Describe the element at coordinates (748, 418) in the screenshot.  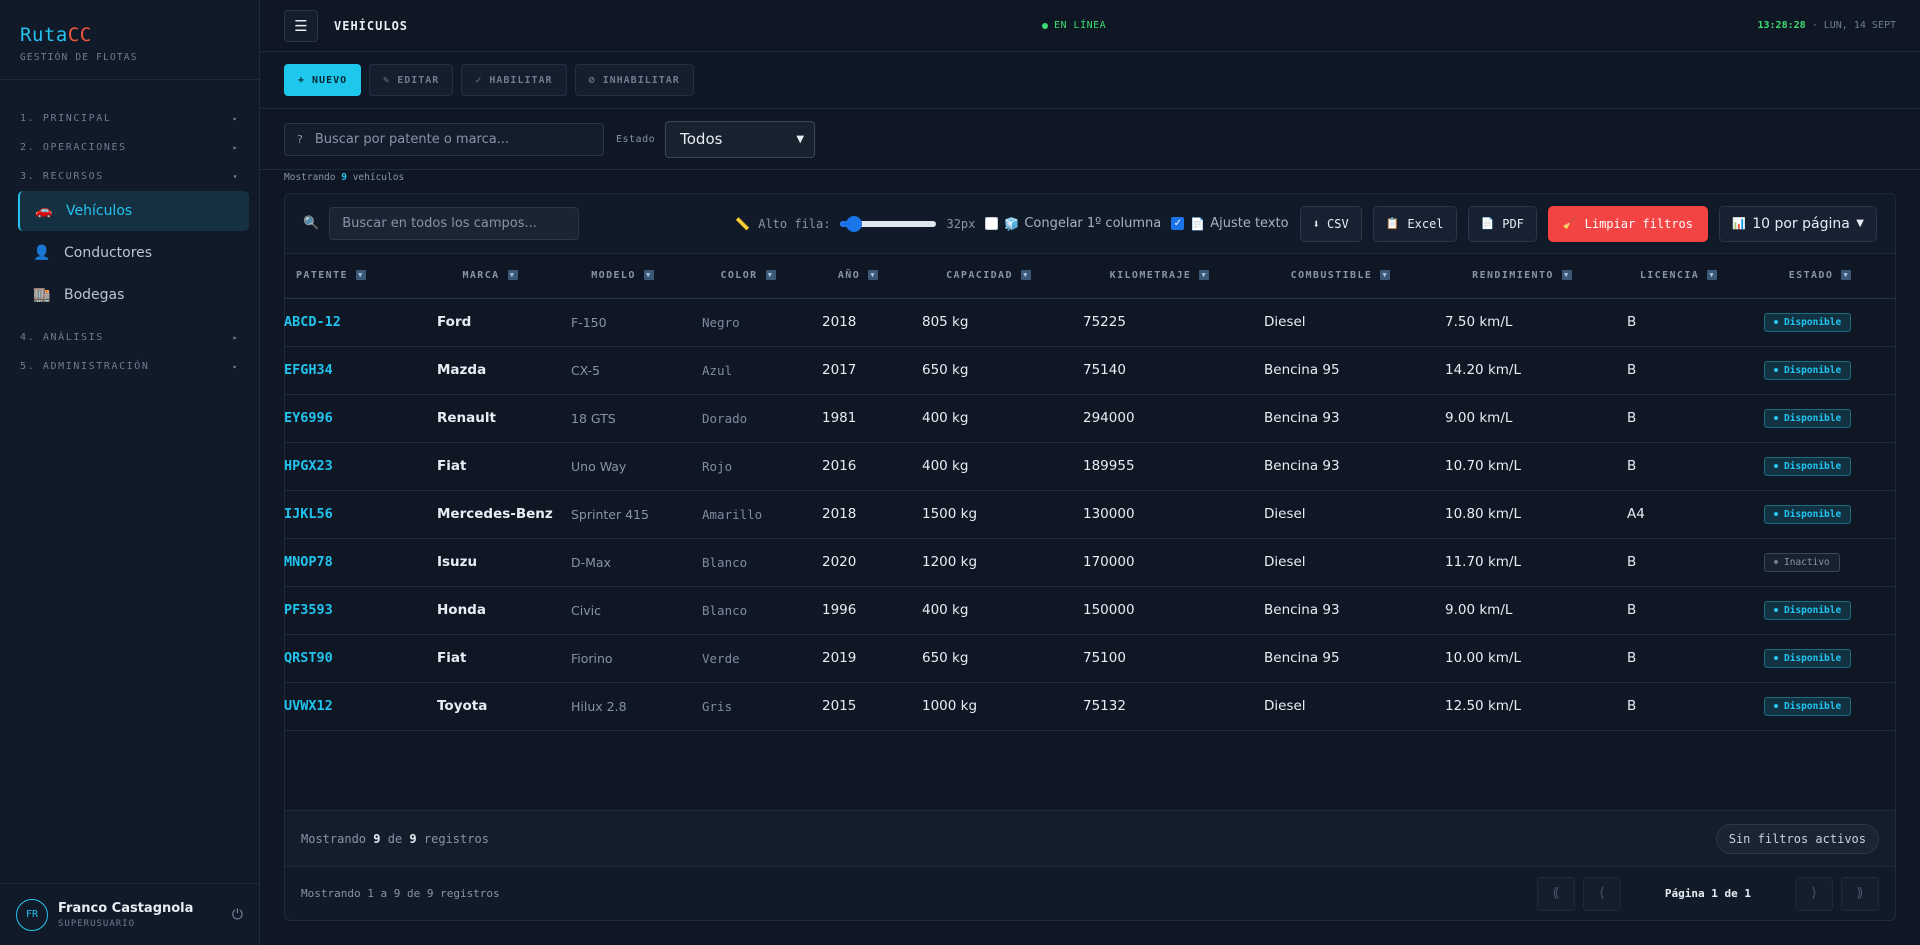
I see `cell-color: Dorado` at that location.